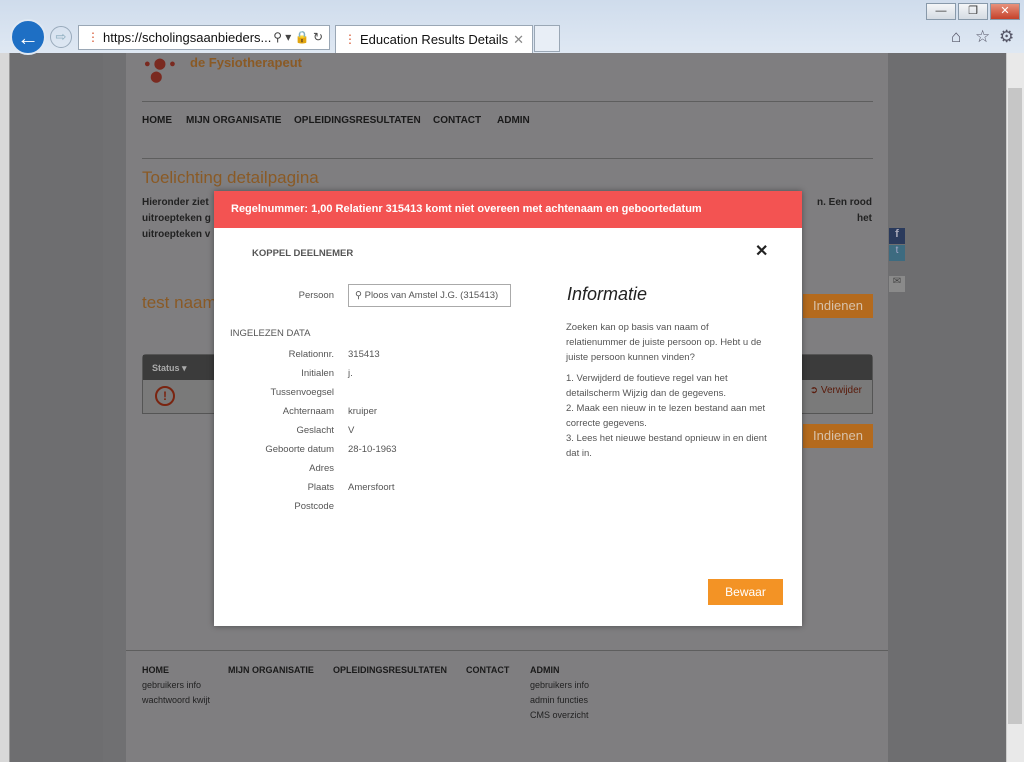 Image resolution: width=1024 pixels, height=762 pixels. I want to click on footer-opleidingsresultaten: OPLEIDINGSRESULTATEN, so click(390, 670).